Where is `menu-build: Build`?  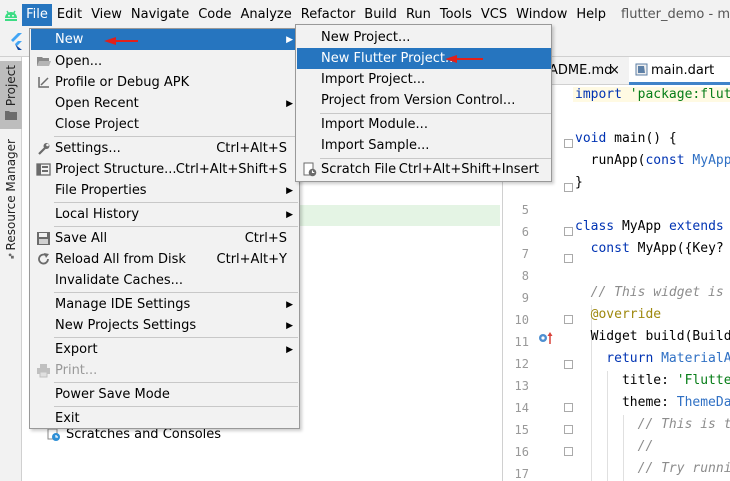
menu-build: Build is located at coordinates (380, 15).